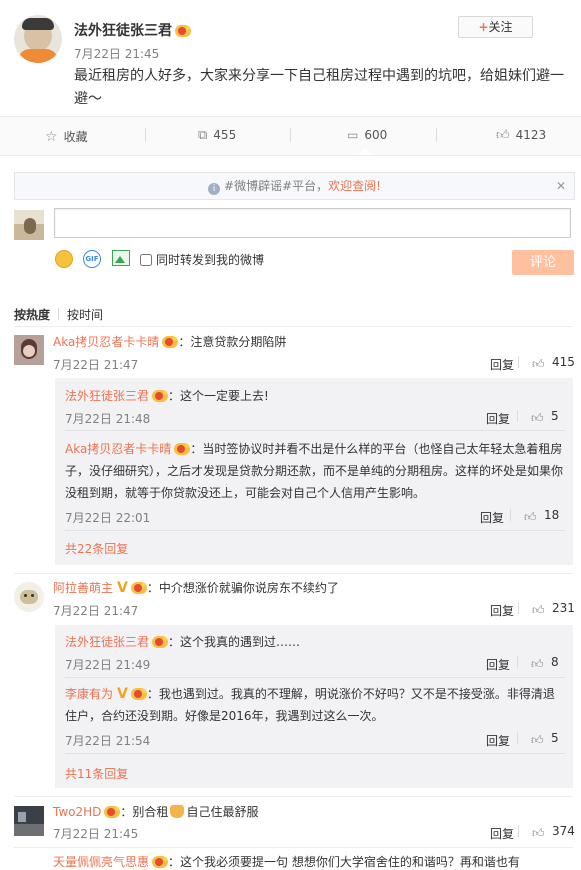 The width and height of the screenshot is (581, 870). I want to click on reply-text: 这个一定要上去!, so click(224, 396).